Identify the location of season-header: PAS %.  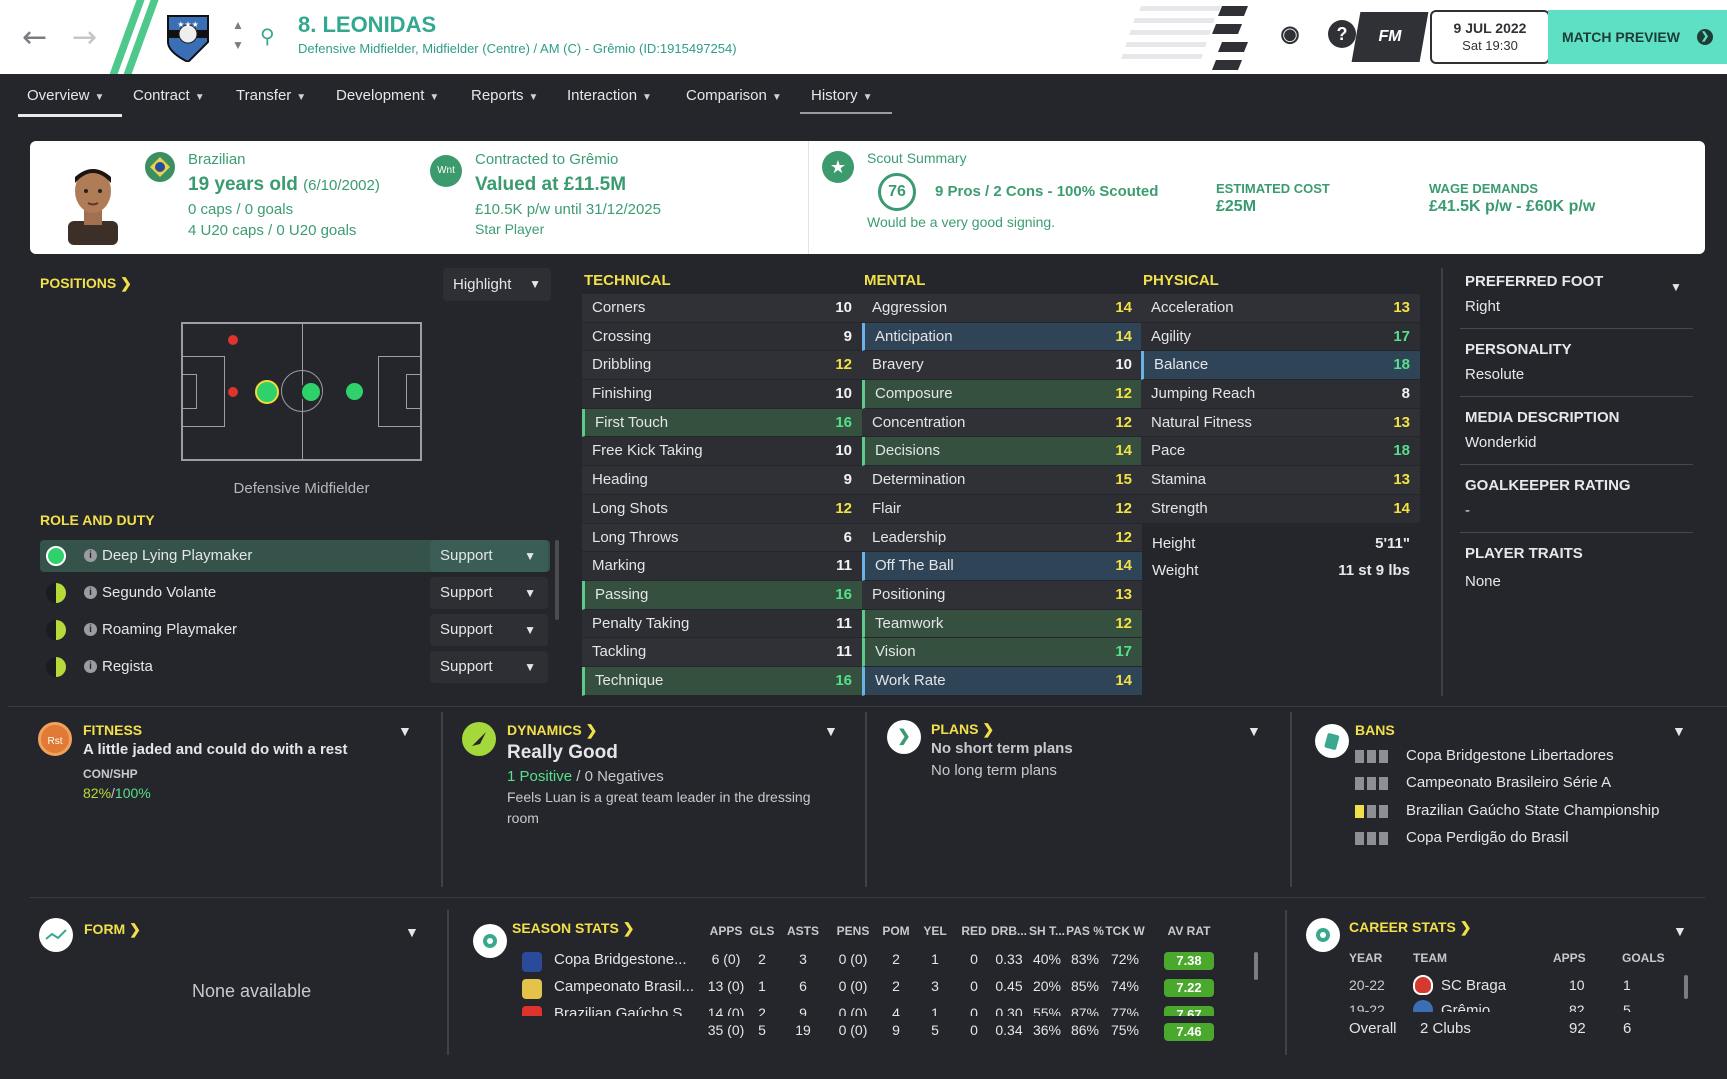
(1085, 931).